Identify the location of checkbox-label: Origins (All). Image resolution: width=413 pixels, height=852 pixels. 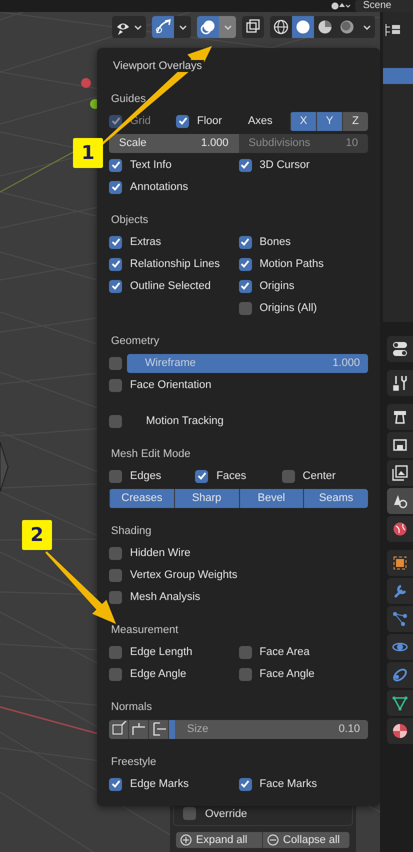
(288, 308).